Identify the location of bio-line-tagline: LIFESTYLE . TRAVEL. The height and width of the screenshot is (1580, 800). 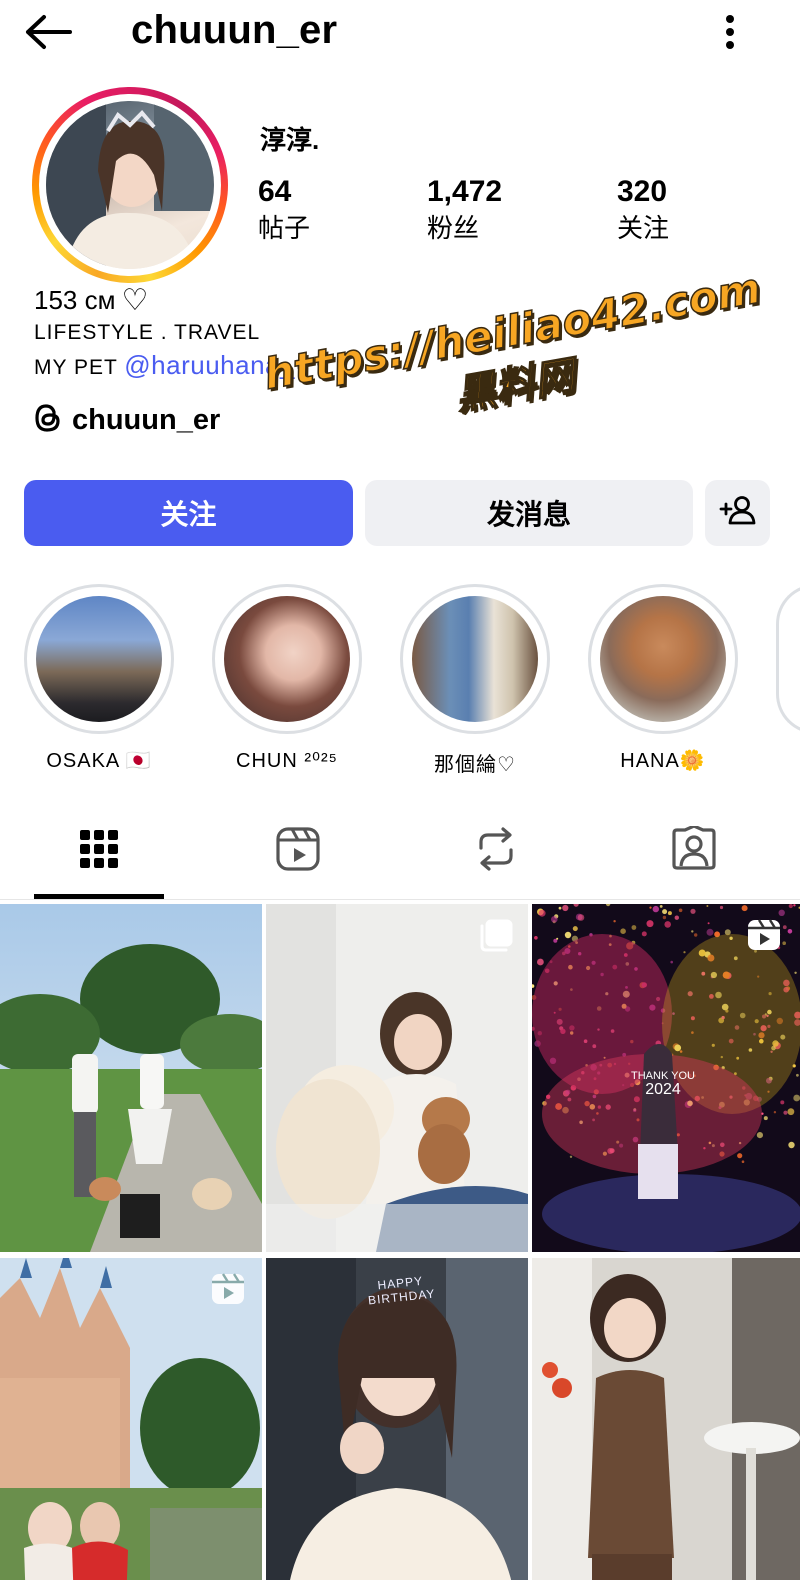
(147, 332).